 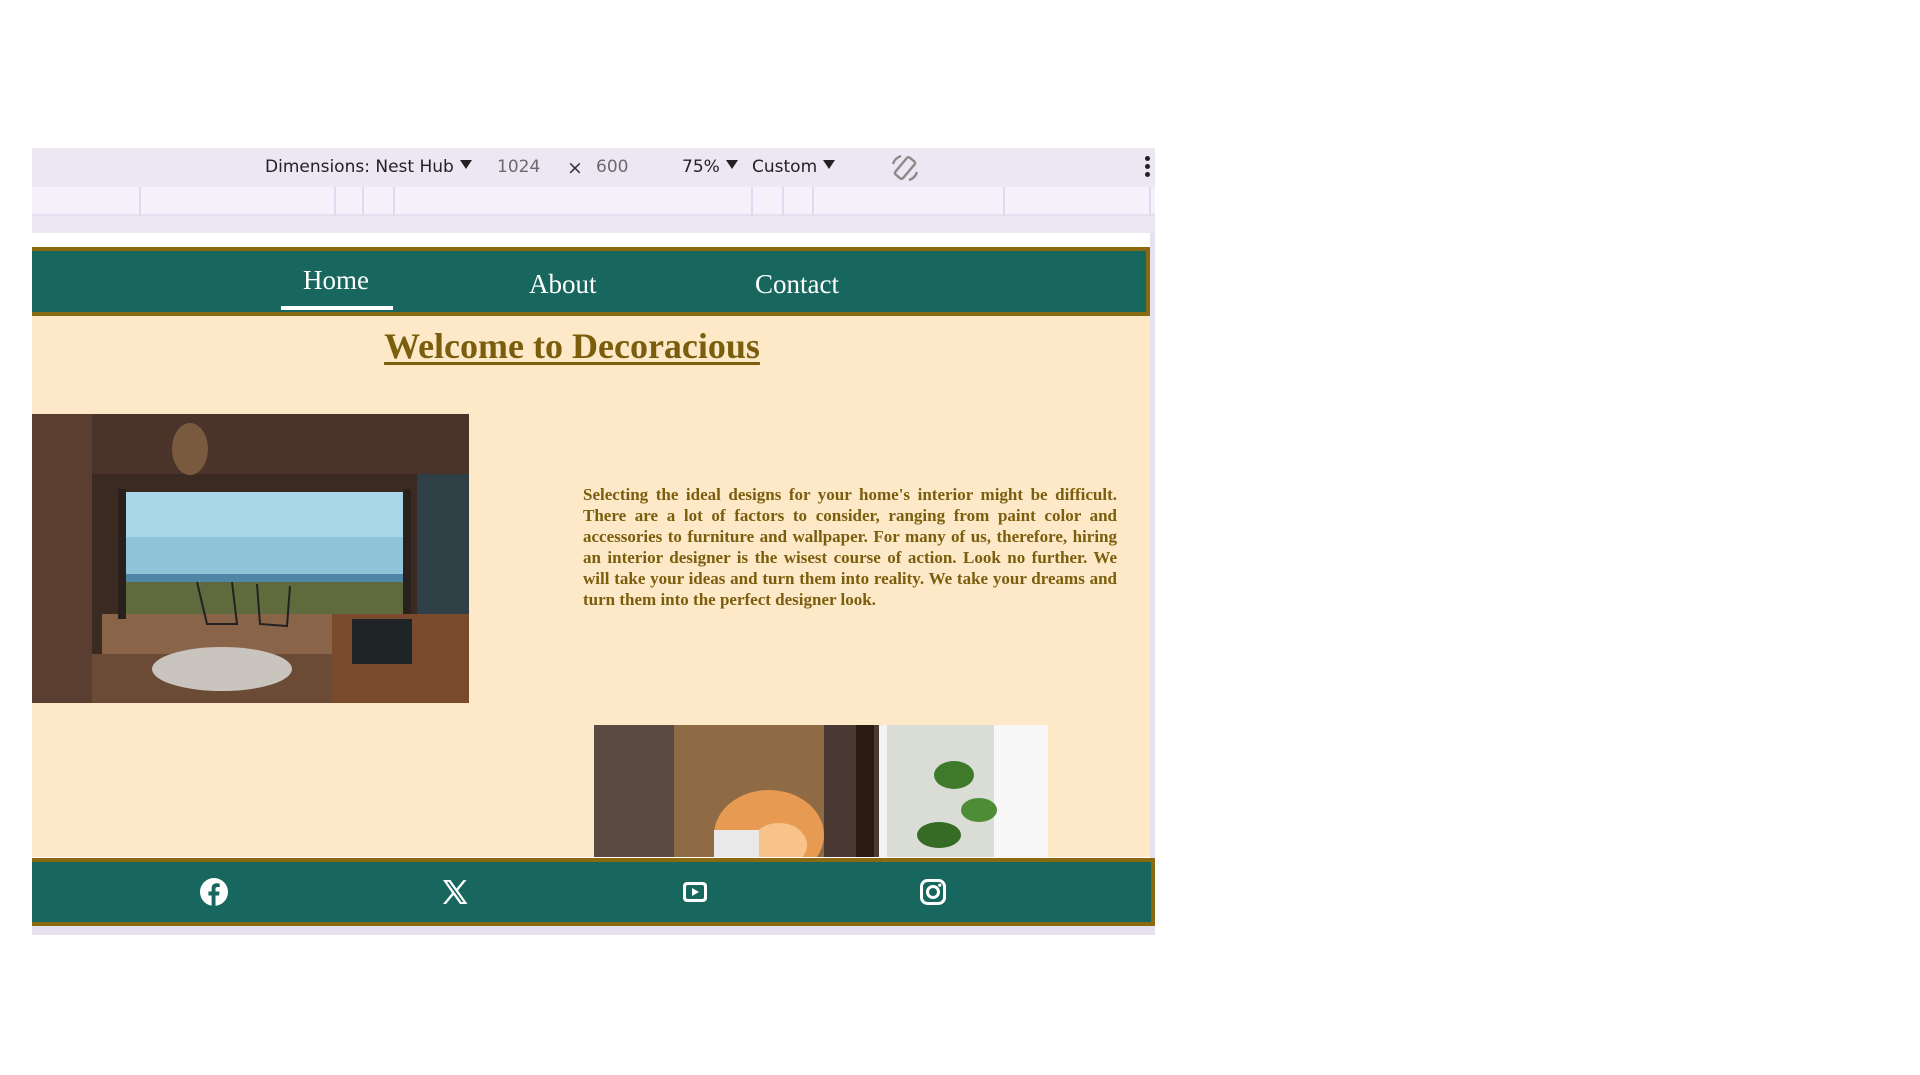 What do you see at coordinates (1148, 168) in the screenshot?
I see `more-options-icon` at bounding box center [1148, 168].